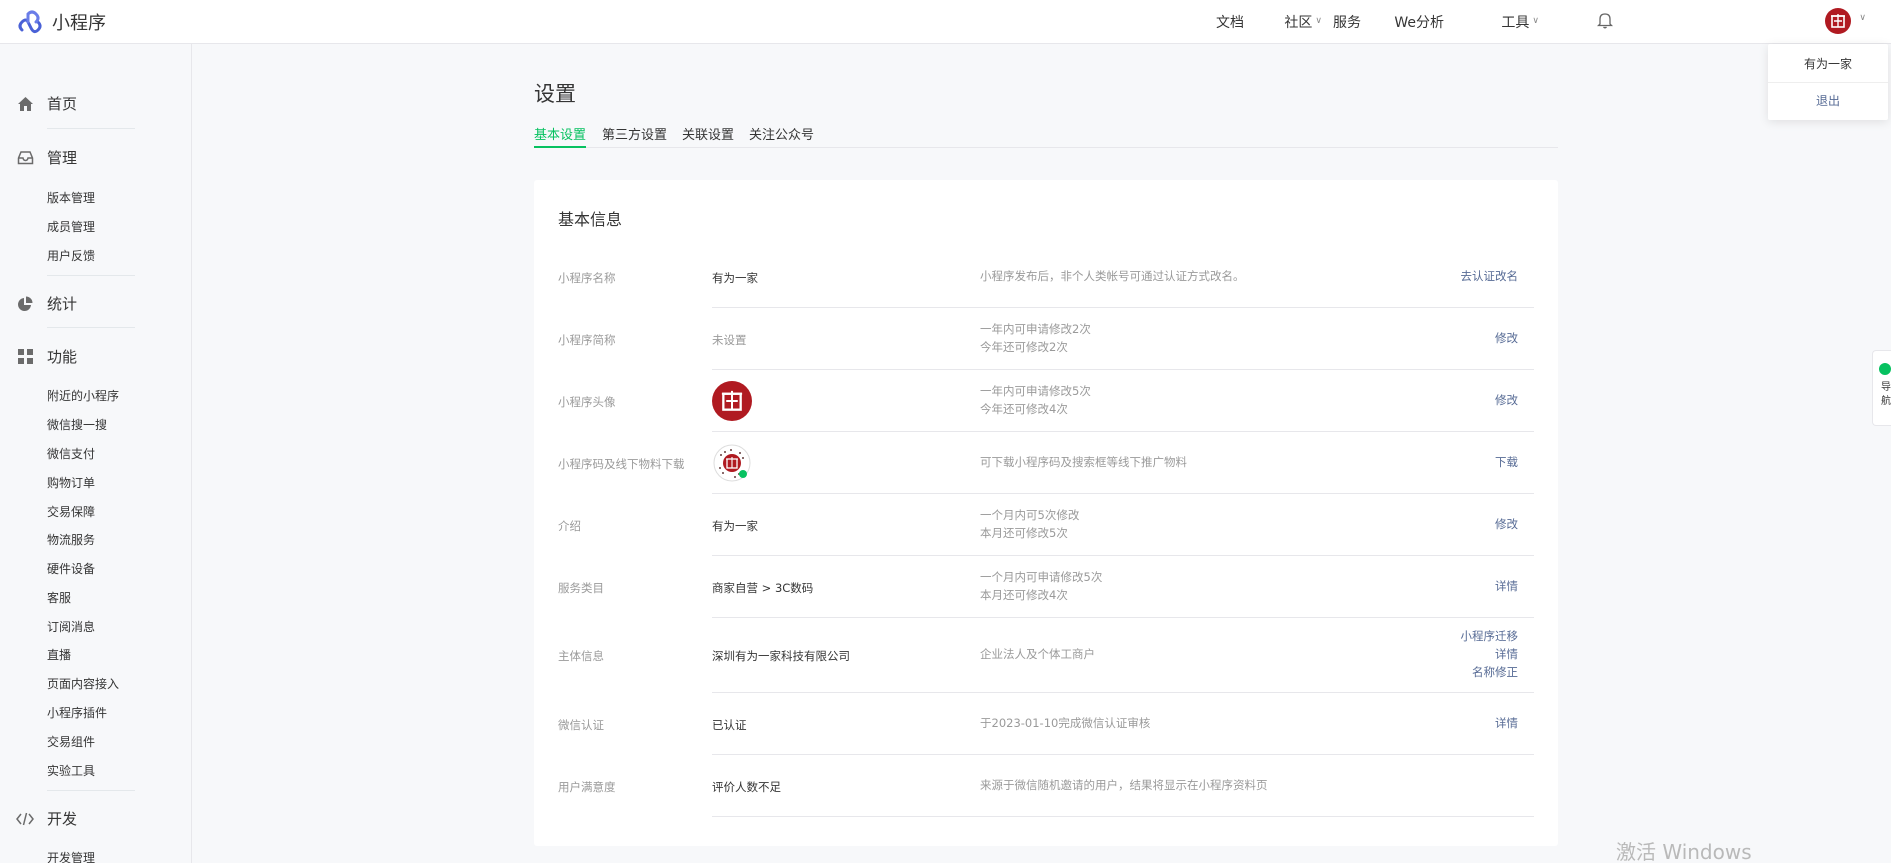 This screenshot has width=1891, height=863. I want to click on sidebar-item-subscribe: 订阅消息, so click(71, 626).